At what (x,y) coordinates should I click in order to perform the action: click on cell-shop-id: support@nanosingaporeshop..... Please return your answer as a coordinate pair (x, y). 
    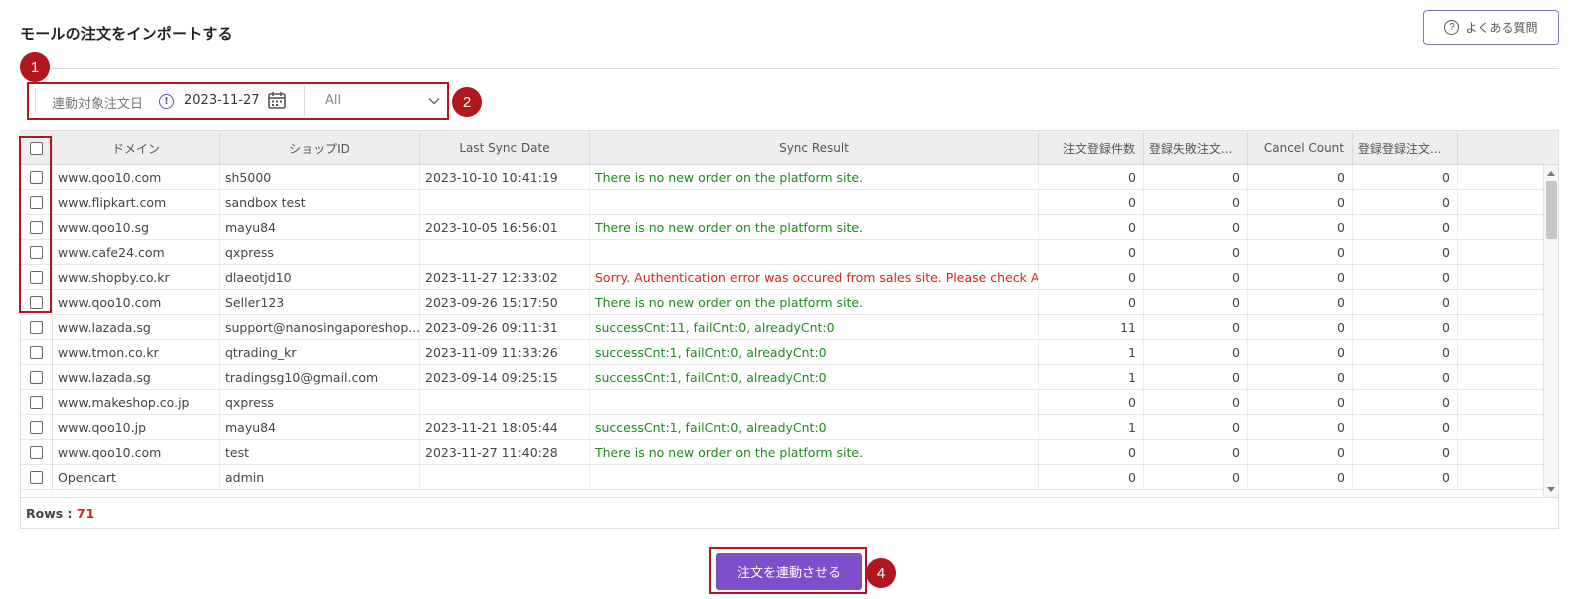
    Looking at the image, I should click on (320, 327).